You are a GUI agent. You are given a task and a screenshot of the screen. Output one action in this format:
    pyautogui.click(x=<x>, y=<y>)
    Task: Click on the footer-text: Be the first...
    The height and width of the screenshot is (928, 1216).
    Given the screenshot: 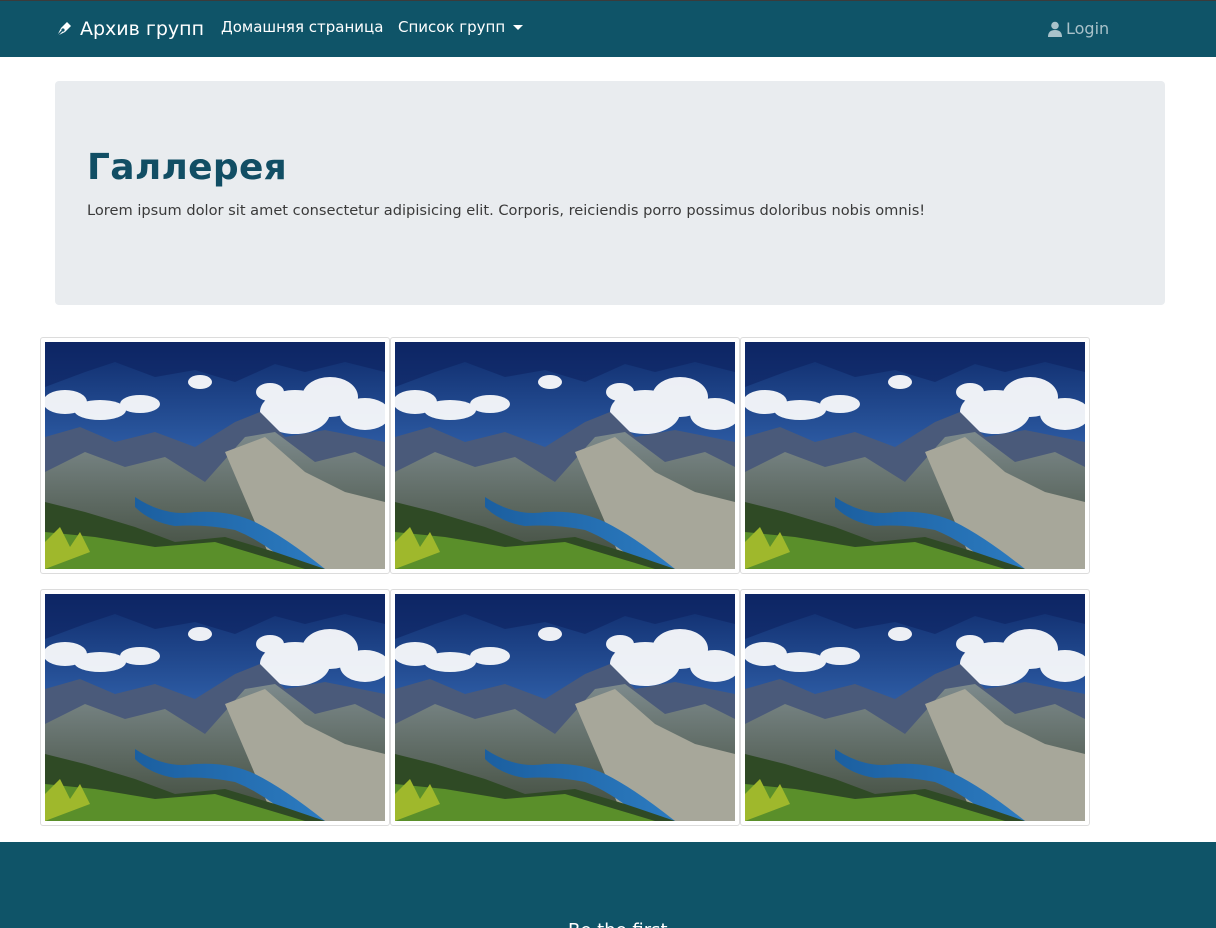 What is the action you would take?
    pyautogui.click(x=626, y=924)
    